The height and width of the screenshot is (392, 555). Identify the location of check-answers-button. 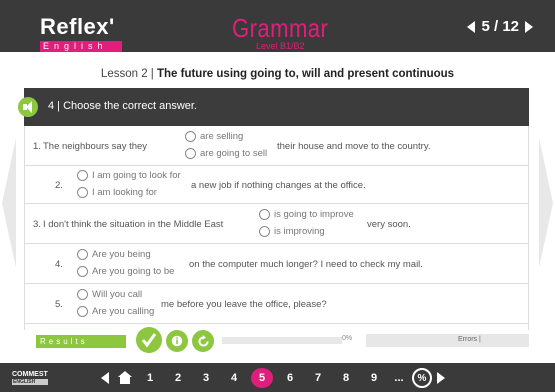
(149, 340).